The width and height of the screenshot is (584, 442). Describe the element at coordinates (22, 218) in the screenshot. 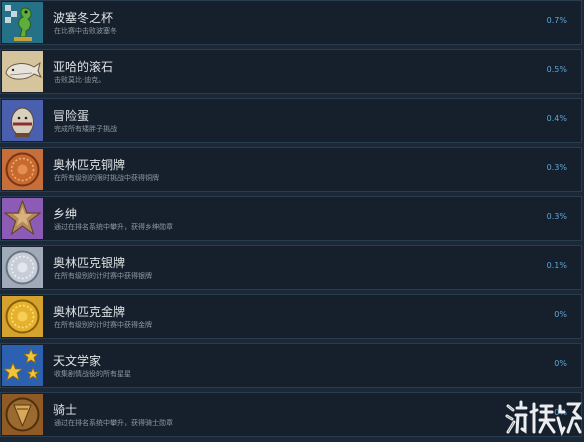

I see `star-badge-icon` at that location.